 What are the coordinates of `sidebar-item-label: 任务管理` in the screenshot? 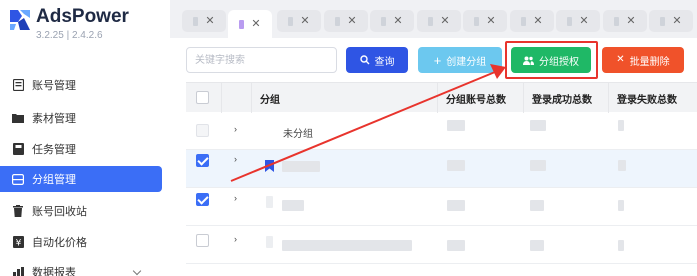 It's located at (54, 150).